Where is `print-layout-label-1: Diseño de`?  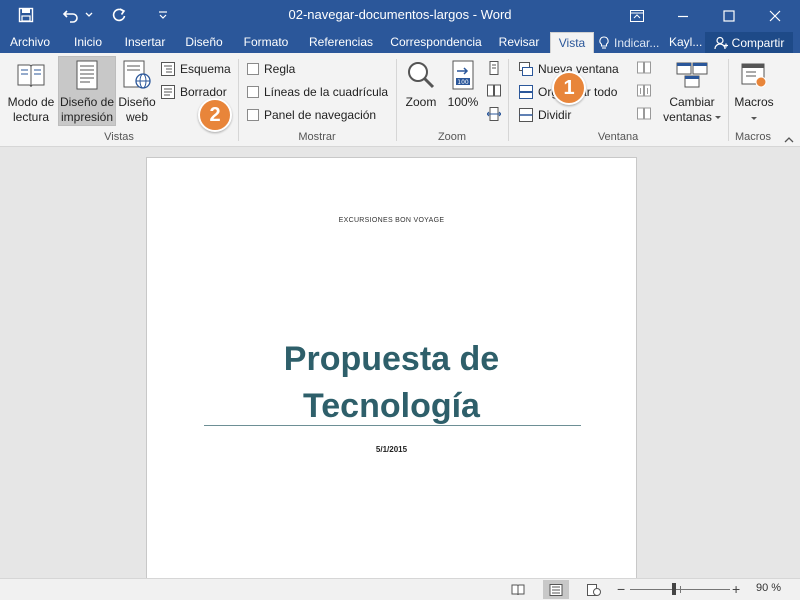
print-layout-label-1: Diseño de is located at coordinates (87, 102).